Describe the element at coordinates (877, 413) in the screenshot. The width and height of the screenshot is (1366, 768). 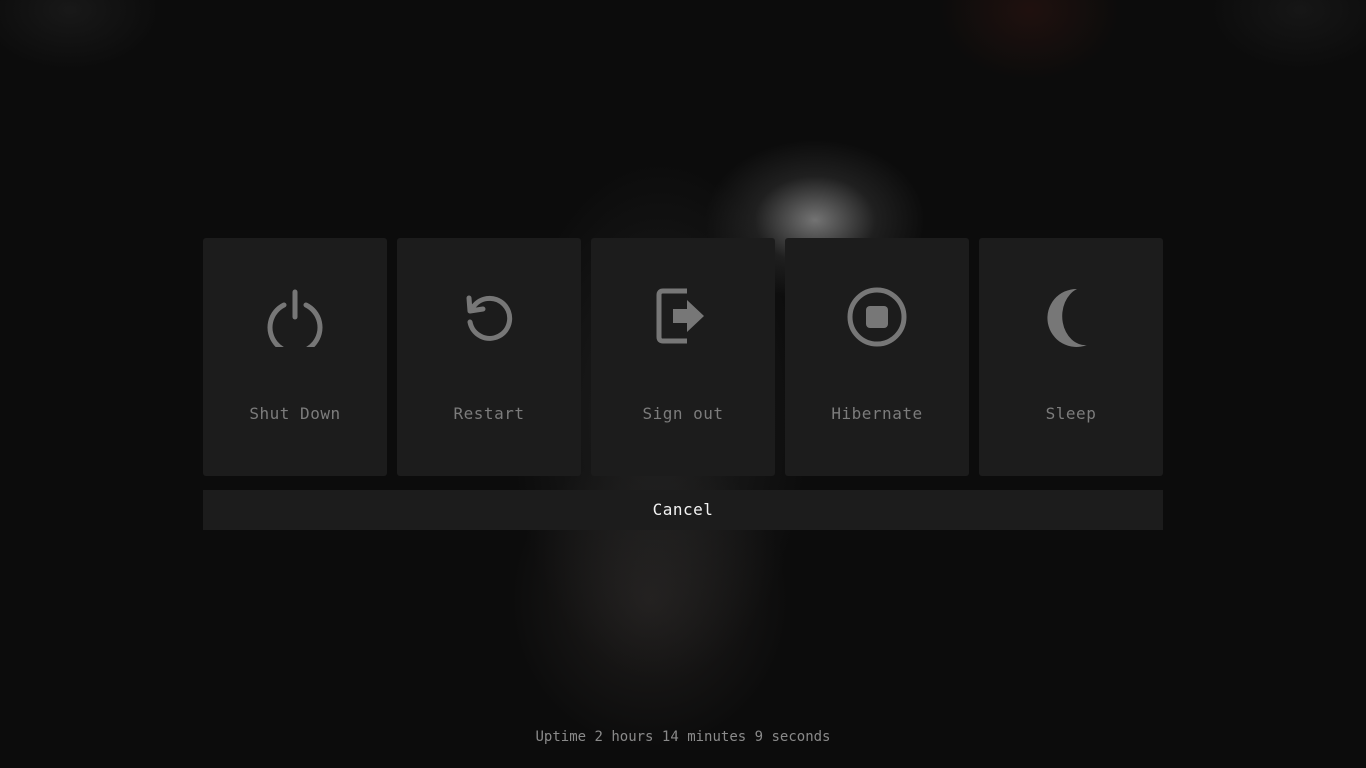
I see `hibernate-label: Hibernate` at that location.